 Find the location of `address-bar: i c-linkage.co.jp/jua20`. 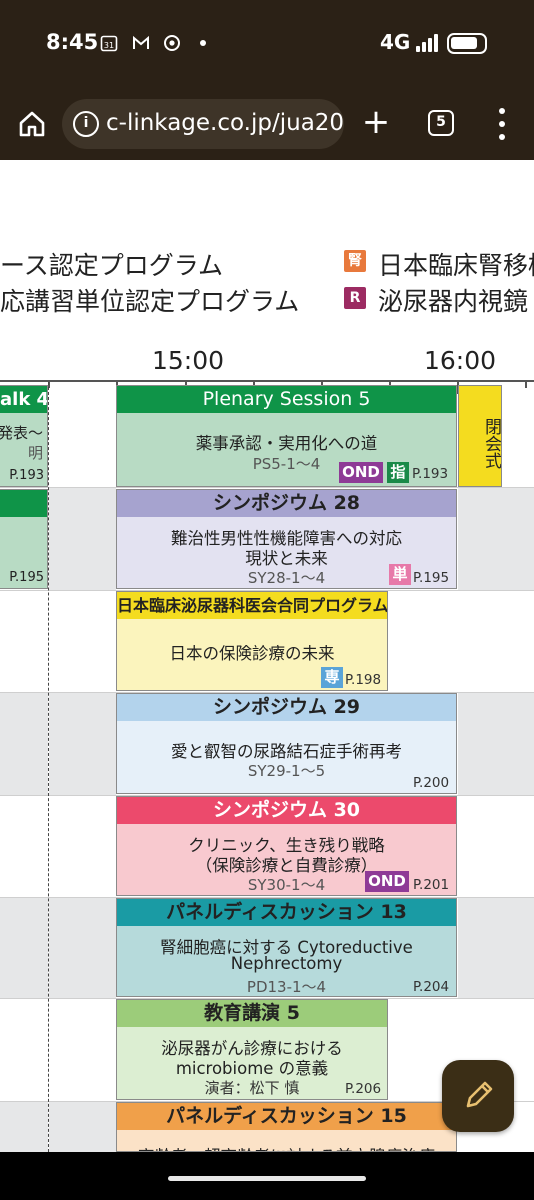

address-bar: i c-linkage.co.jp/jua20 is located at coordinates (203, 124).